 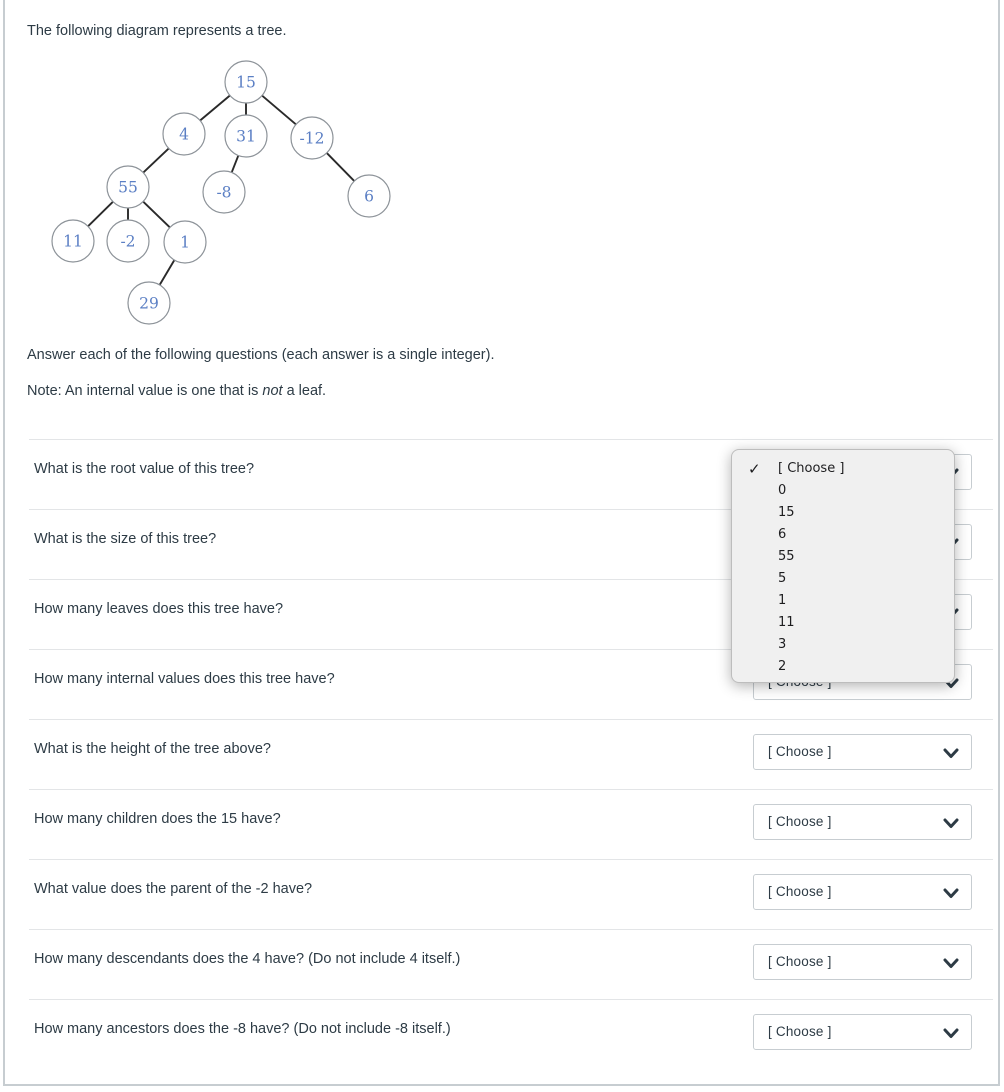 I want to click on tree-node-label: -12, so click(x=312, y=139).